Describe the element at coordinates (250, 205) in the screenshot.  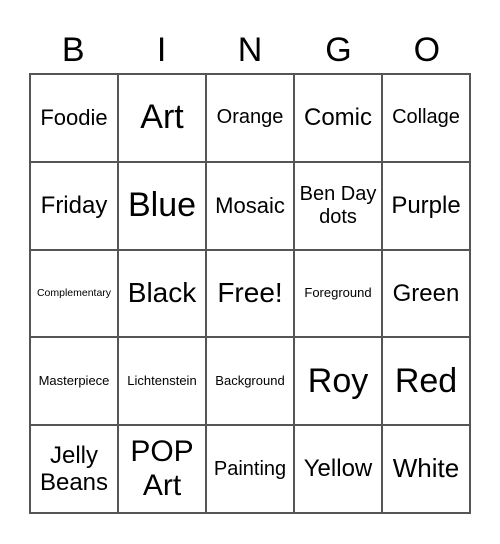
I see `bingo-cell: Mosaic` at that location.